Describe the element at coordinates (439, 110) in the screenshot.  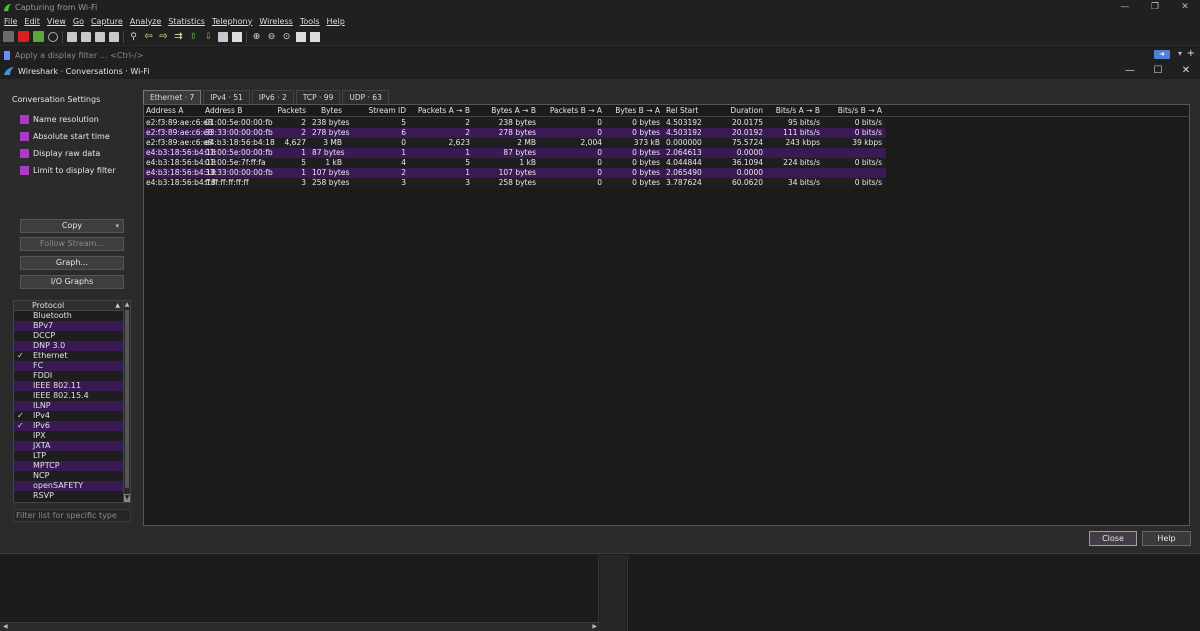
I see `column-header: Packets A → B` at that location.